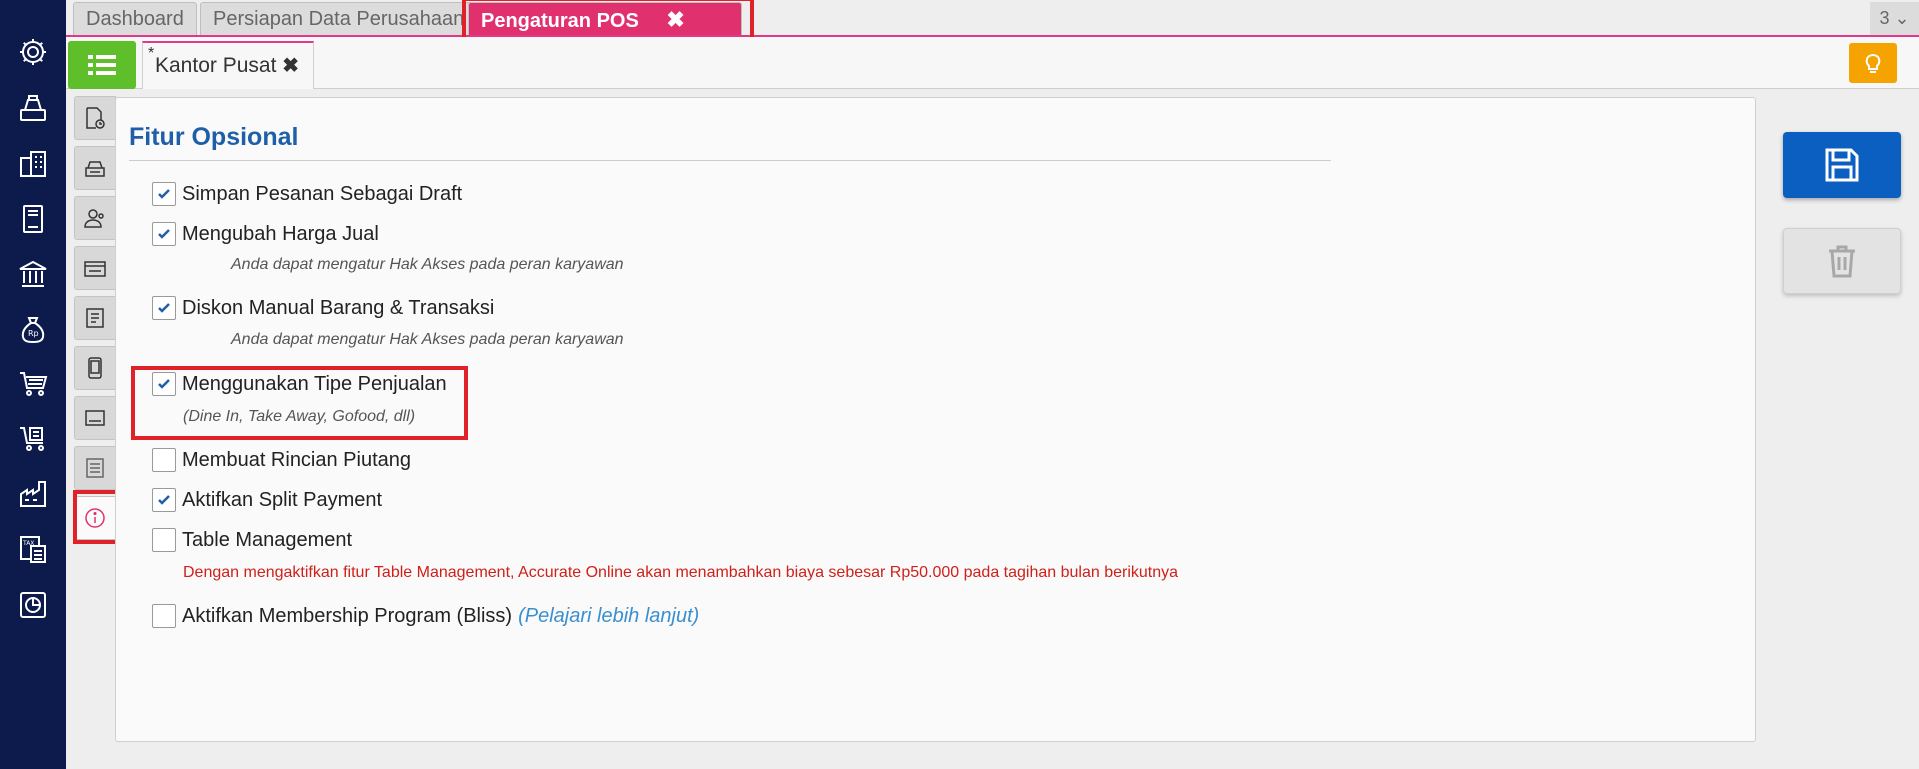  I want to click on highlight-tab, so click(608, 21).